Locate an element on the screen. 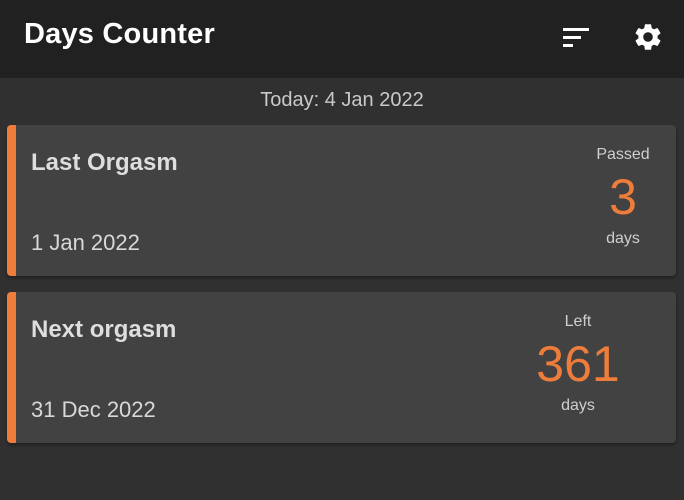 This screenshot has height=500, width=684. card-date: 31 Dec 2022 is located at coordinates (93, 409).